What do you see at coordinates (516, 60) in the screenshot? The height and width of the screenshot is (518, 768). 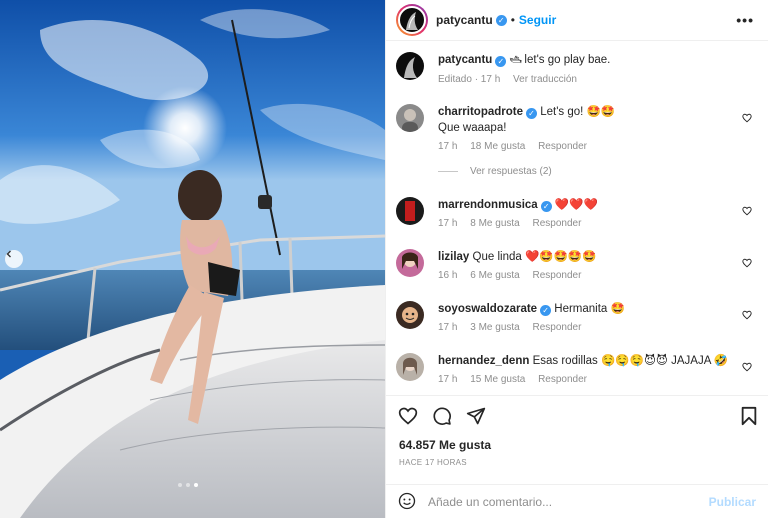 I see `caption-emoji: 🛥` at bounding box center [516, 60].